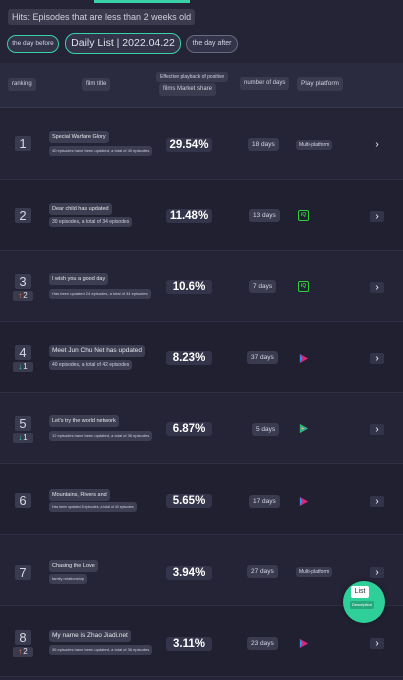  What do you see at coordinates (189, 216) in the screenshot?
I see `market-share: 11.48%` at bounding box center [189, 216].